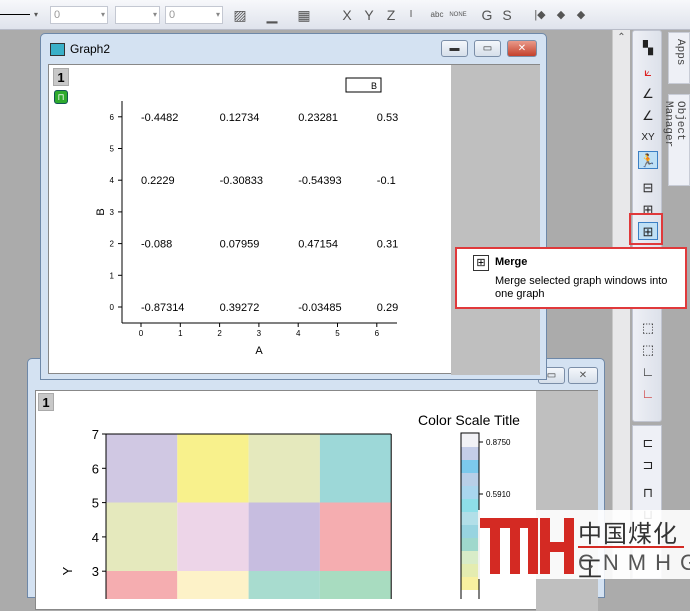 Image resolution: width=690 pixels, height=611 pixels. Describe the element at coordinates (621, 37) in the screenshot. I see `scroll-up-icon: ⌃` at that location.